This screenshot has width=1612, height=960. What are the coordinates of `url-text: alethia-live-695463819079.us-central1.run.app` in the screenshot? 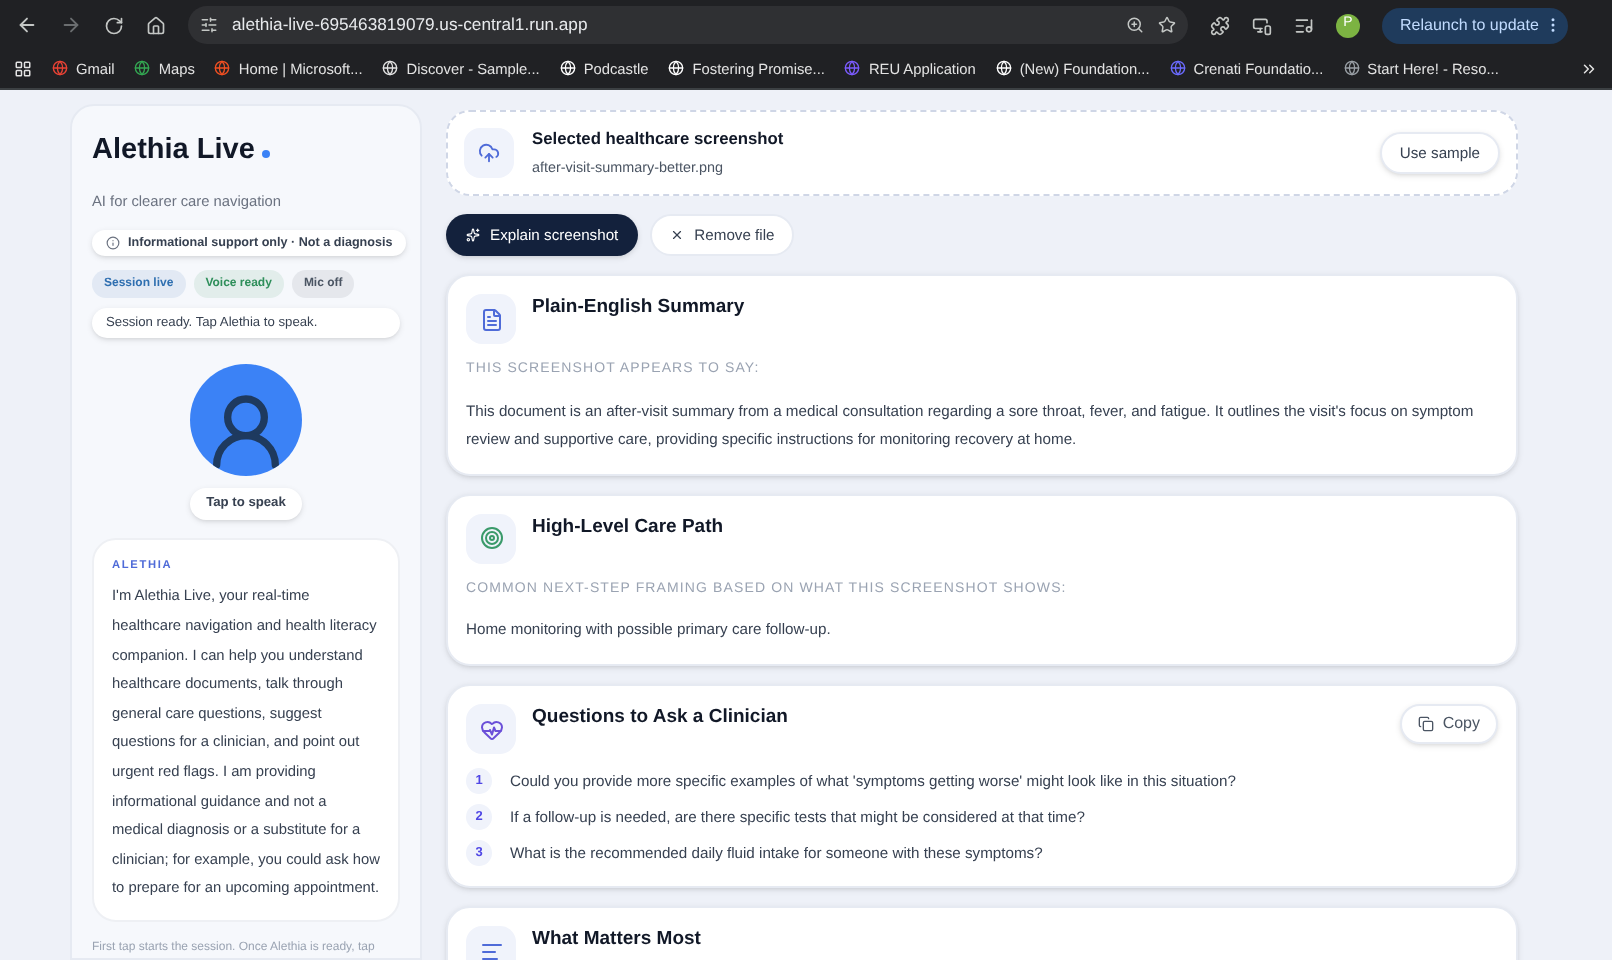 It's located at (411, 25).